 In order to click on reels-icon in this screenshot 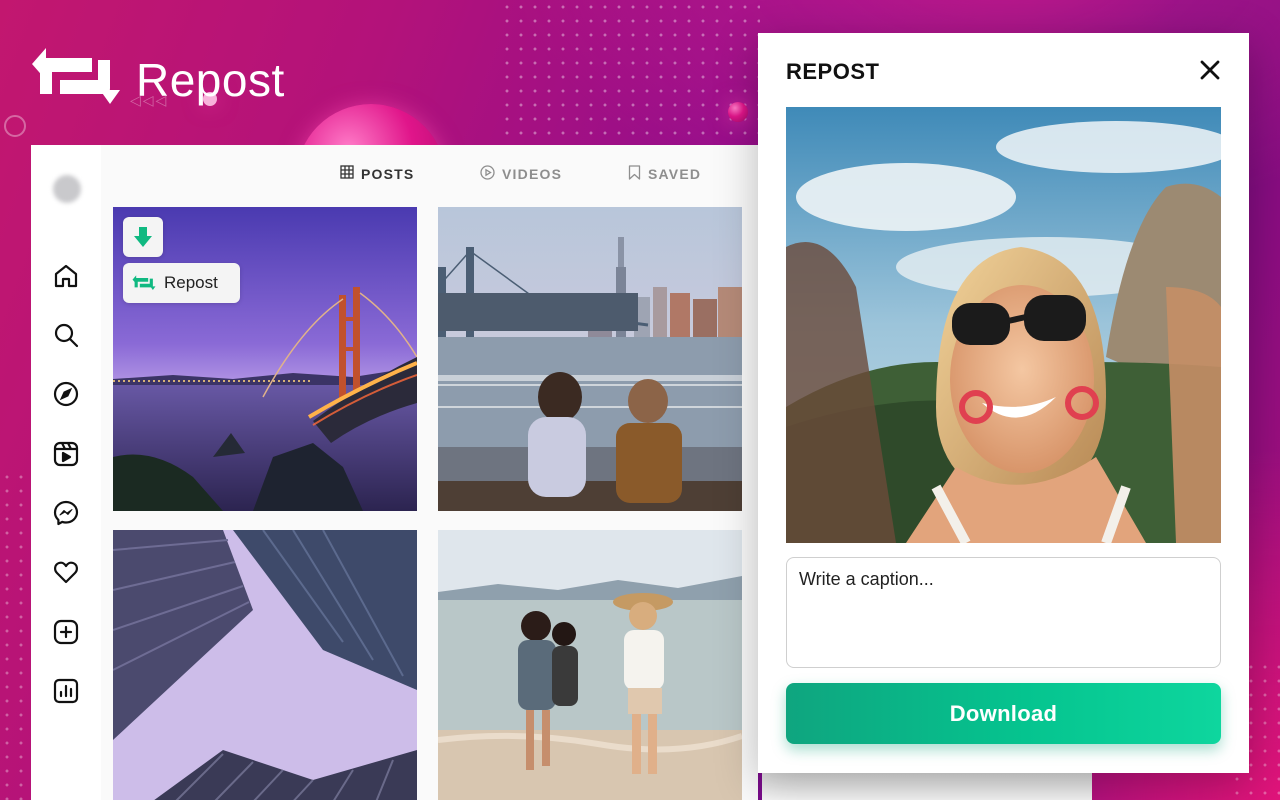, I will do `click(66, 454)`.